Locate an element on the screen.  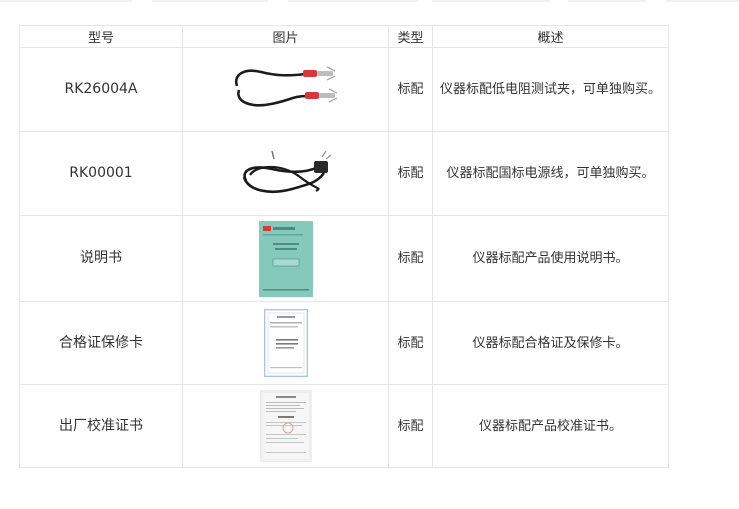
model-cell: RK26004A is located at coordinates (101, 89).